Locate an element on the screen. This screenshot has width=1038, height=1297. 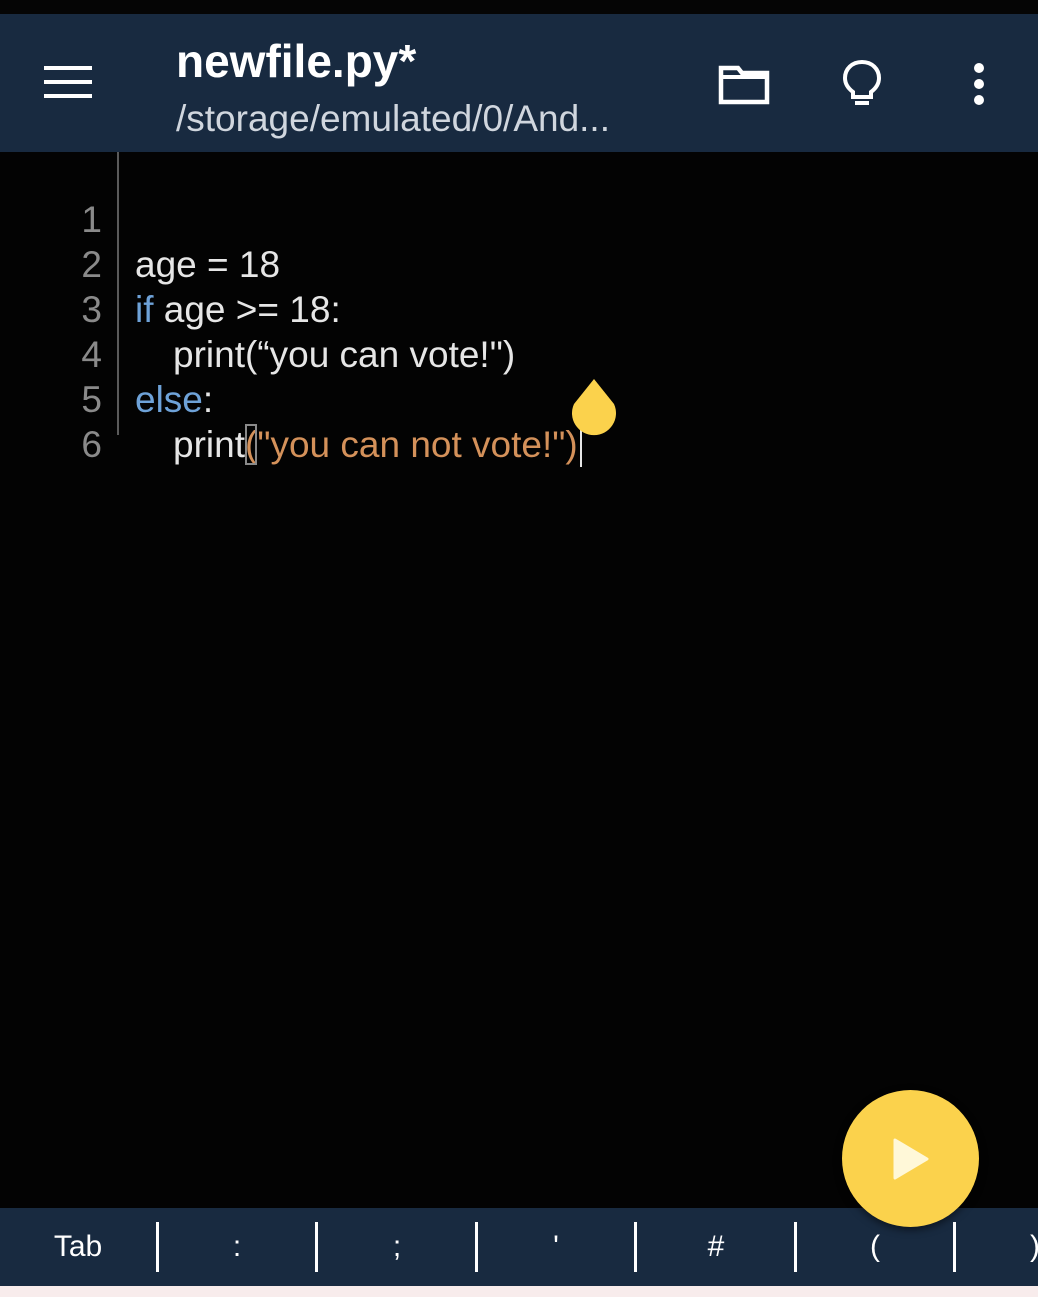
symbol-key-close-paren: ) is located at coordinates (999, 1247).